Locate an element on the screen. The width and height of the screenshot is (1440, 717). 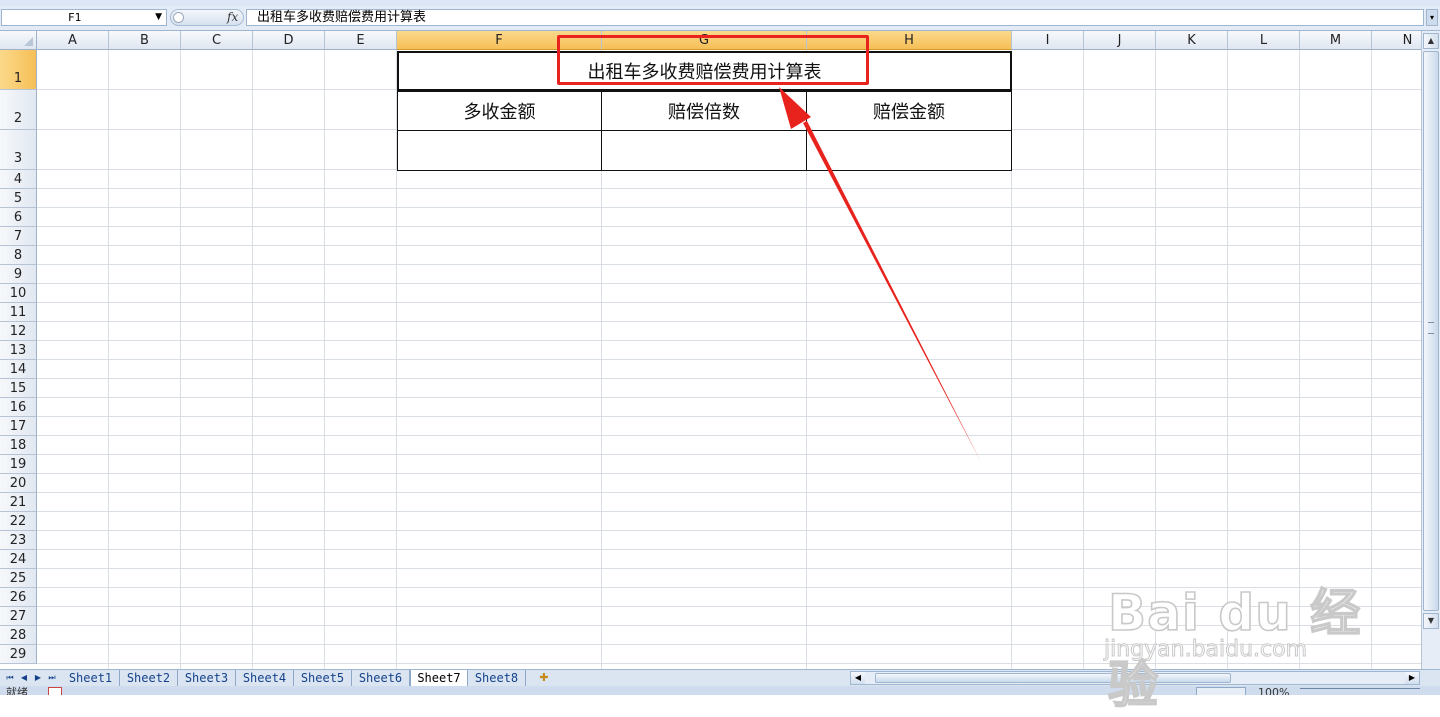
row-header-10: 10 is located at coordinates (18, 293).